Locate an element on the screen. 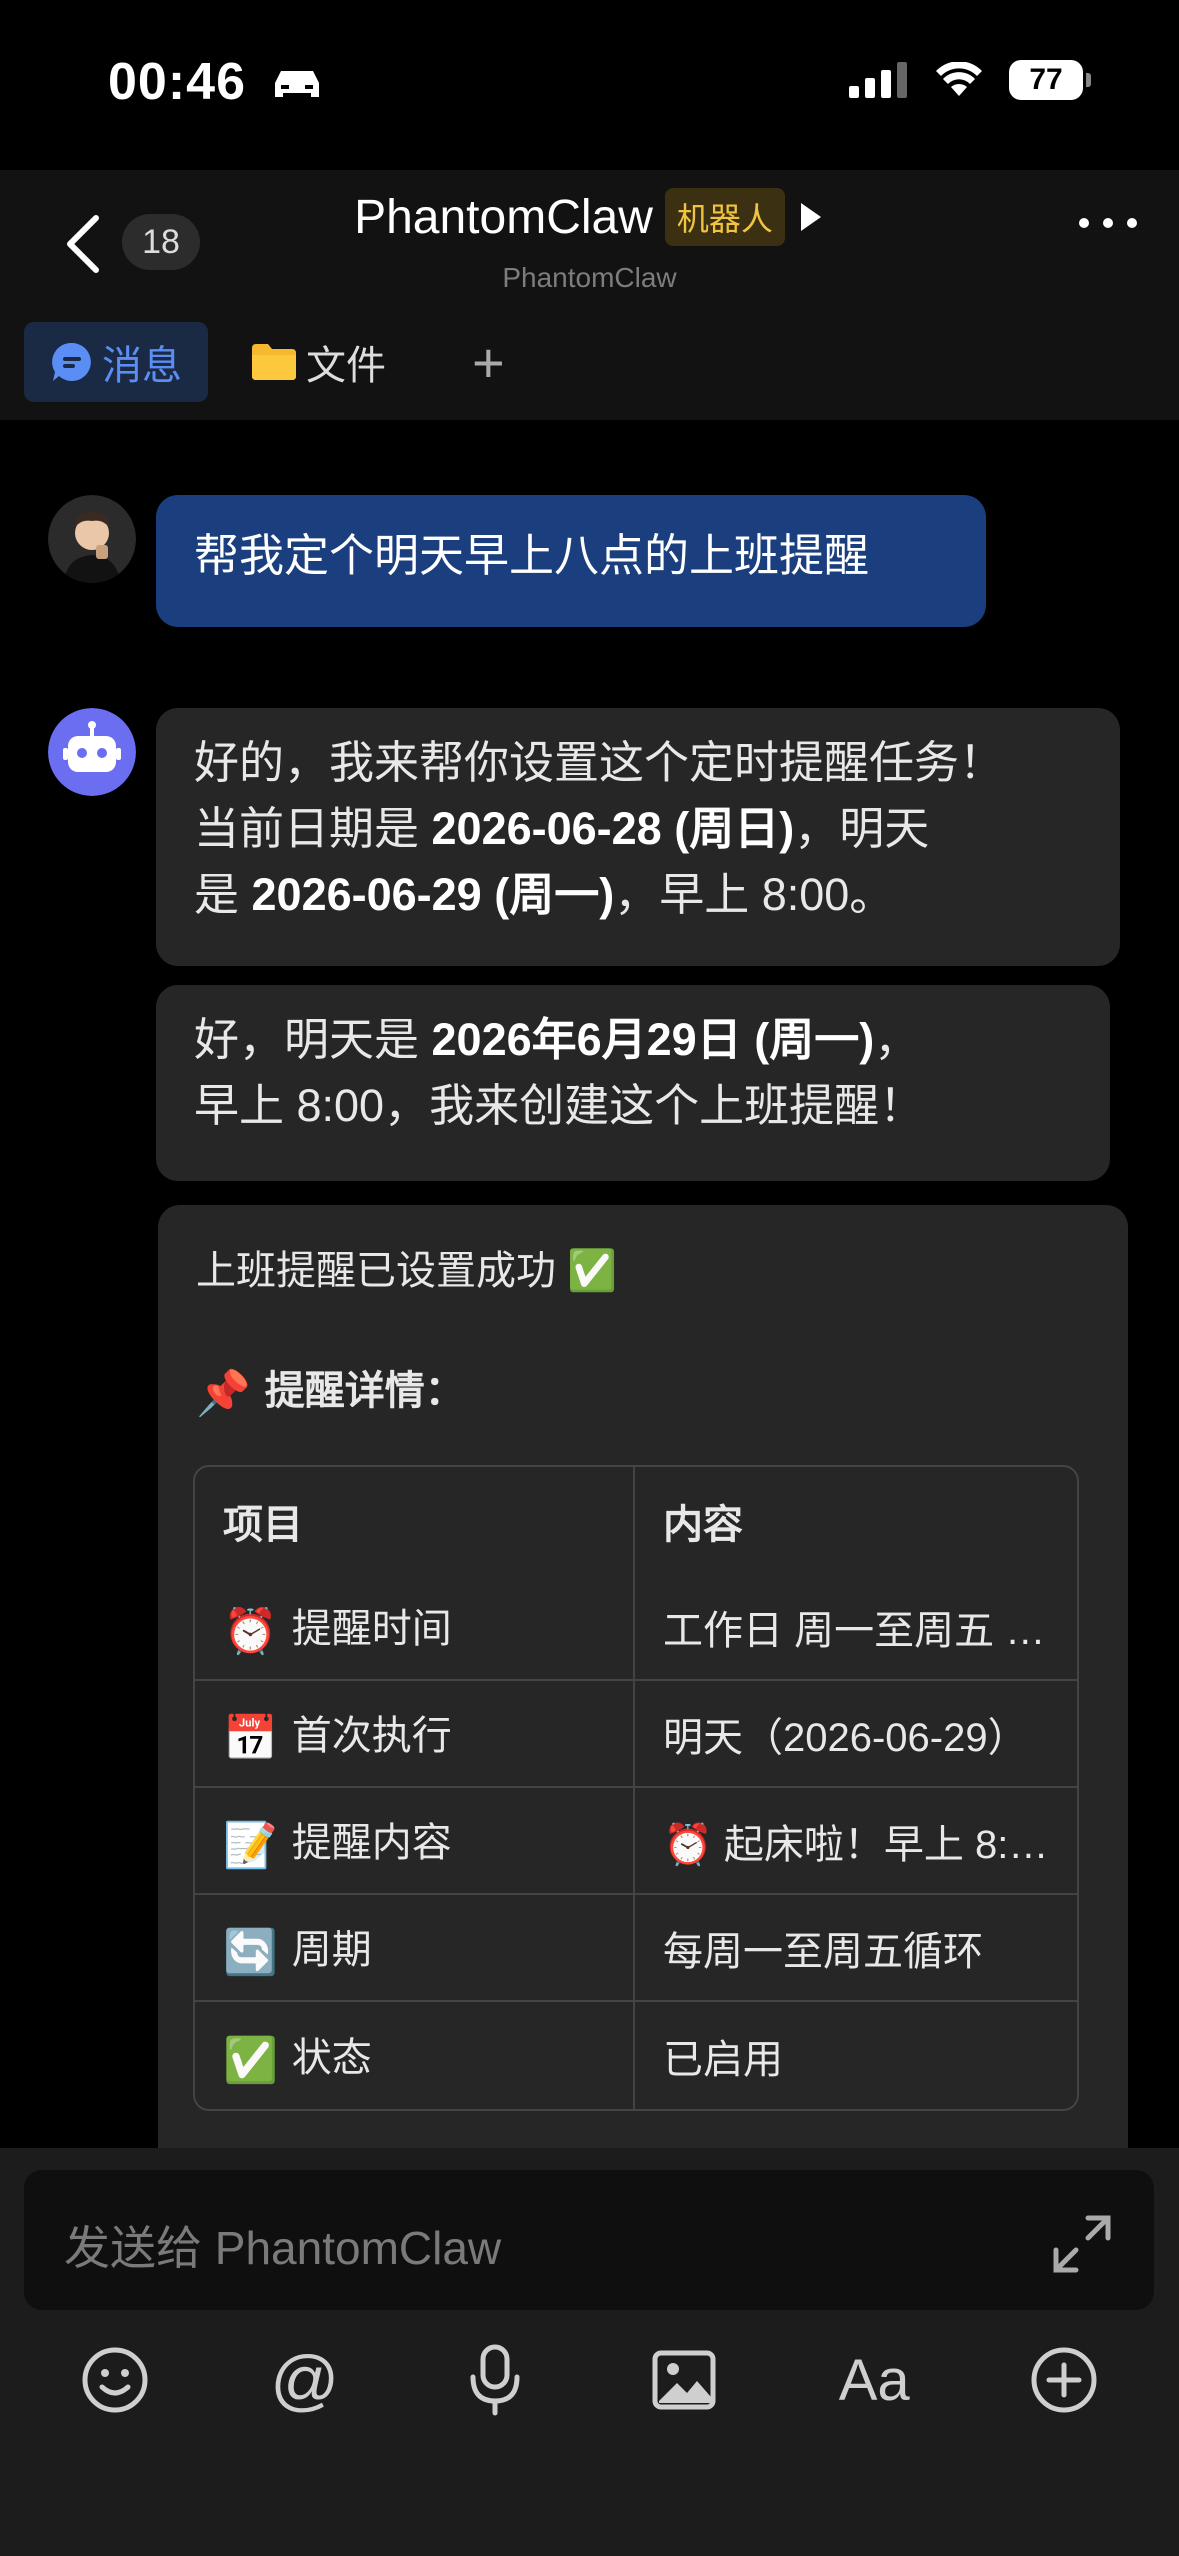 Image resolution: width=1179 pixels, height=2556 pixels. bot-tag: 机器人 is located at coordinates (724, 217).